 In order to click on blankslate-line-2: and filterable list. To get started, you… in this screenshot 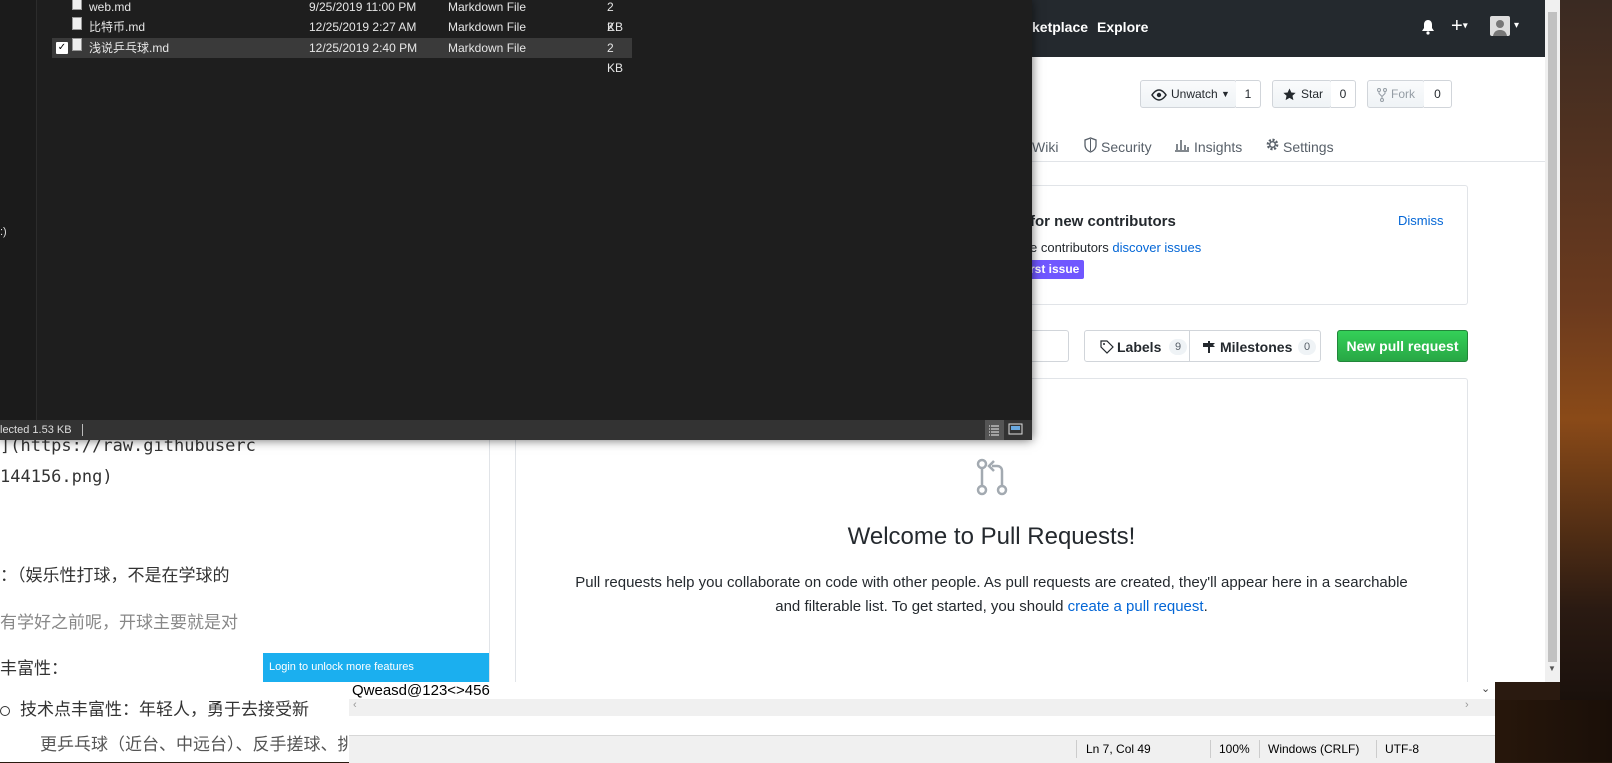, I will do `click(991, 606)`.